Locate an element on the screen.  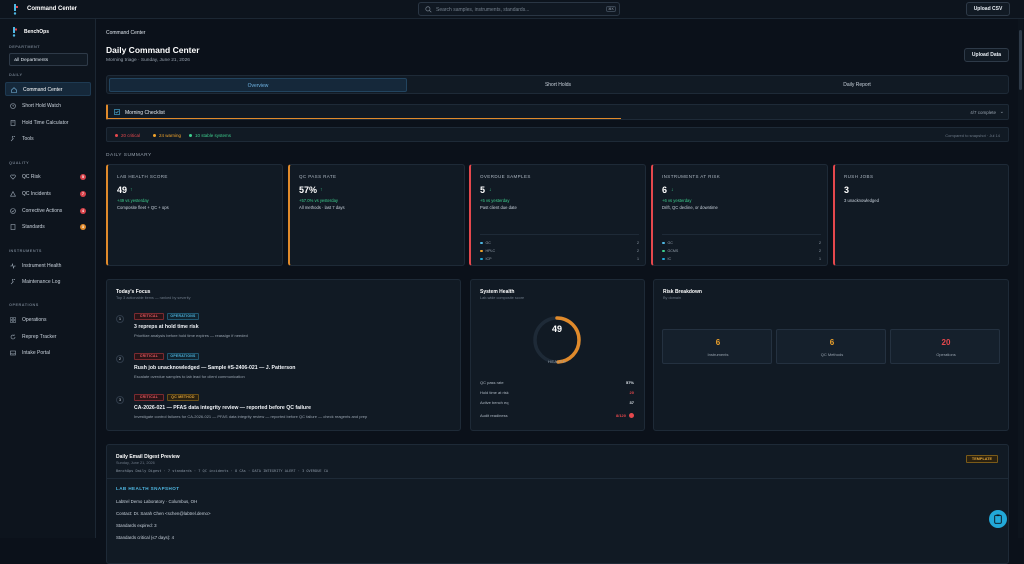
sidebar-item-corrective-actions: Corrective Actions 4 is located at coordinates (48, 211).